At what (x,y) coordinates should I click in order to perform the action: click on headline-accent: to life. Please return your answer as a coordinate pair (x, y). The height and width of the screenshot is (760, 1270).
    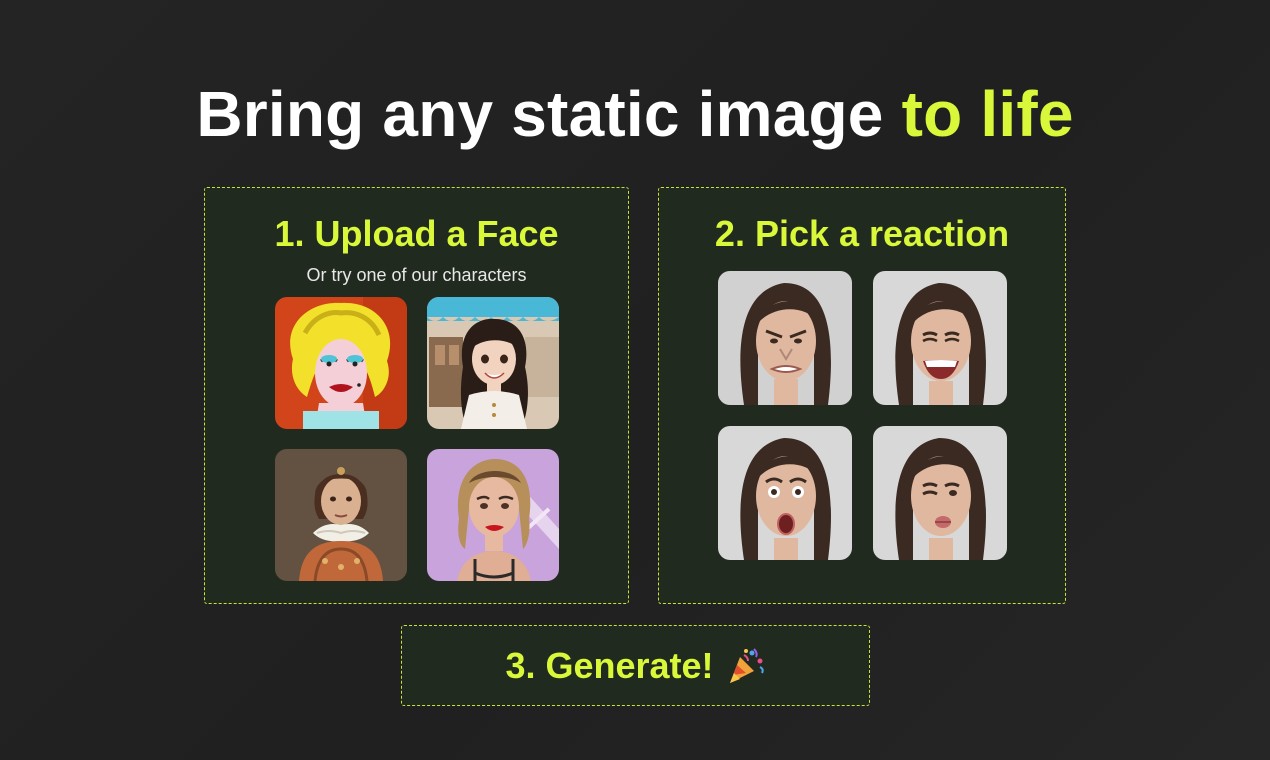
    Looking at the image, I should click on (987, 114).